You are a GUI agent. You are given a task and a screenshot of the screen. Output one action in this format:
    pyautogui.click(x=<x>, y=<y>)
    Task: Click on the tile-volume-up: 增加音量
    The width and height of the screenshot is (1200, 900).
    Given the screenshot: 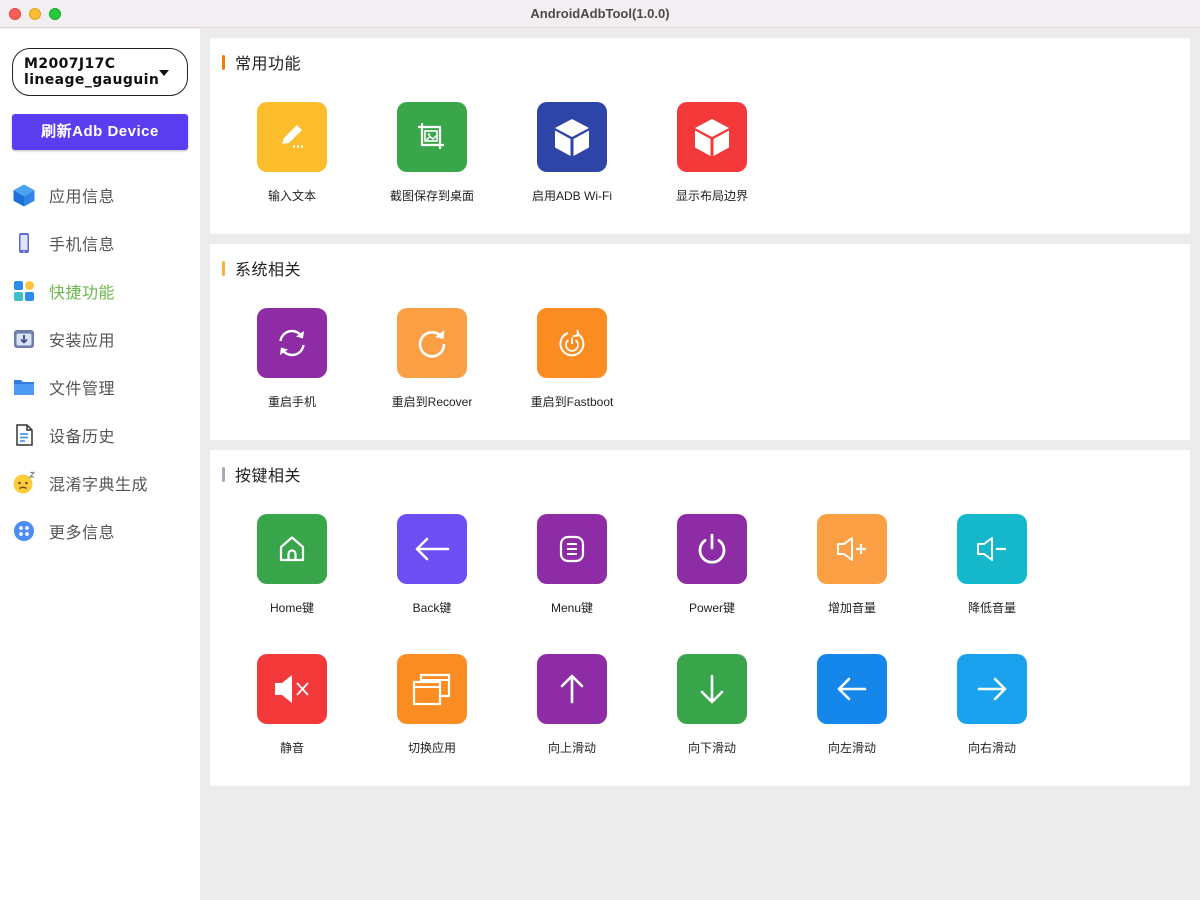 What is the action you would take?
    pyautogui.click(x=852, y=565)
    